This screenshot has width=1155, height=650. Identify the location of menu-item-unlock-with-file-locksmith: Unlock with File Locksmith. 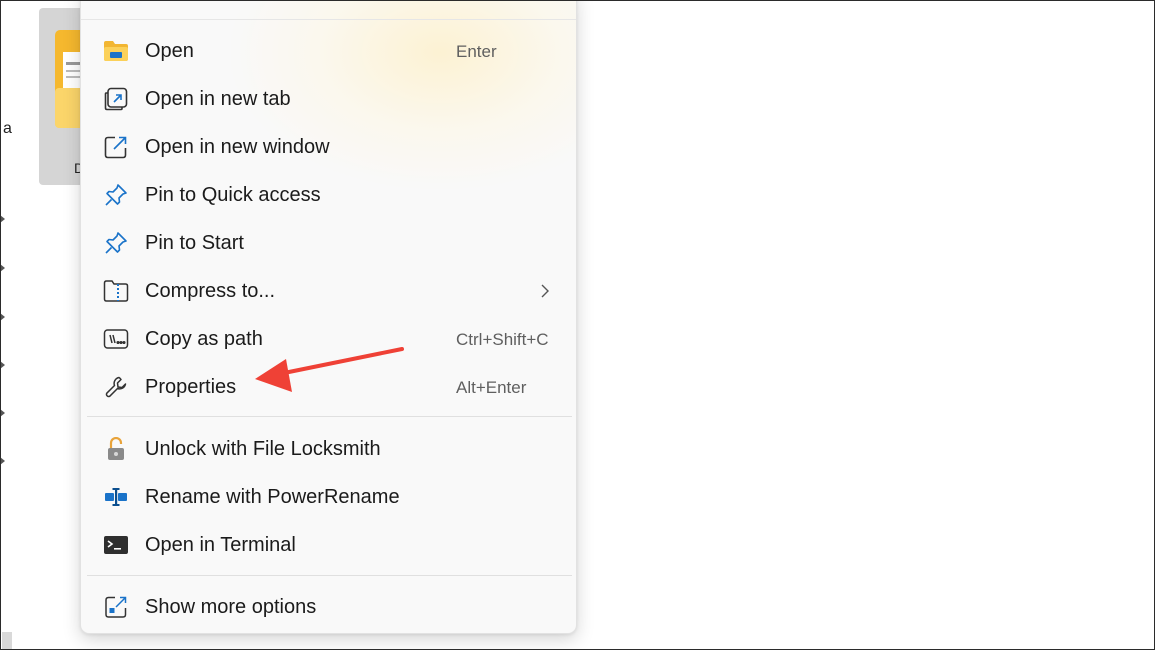
(329, 449).